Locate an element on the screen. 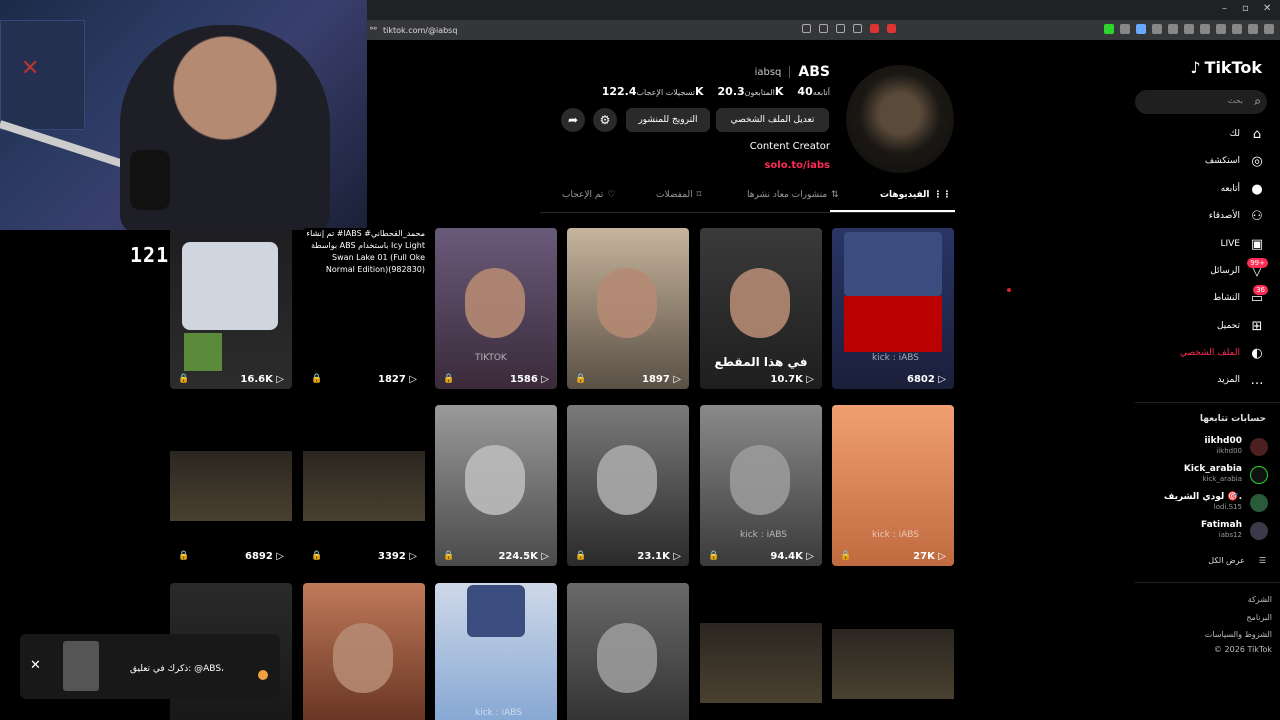 The width and height of the screenshot is (1280, 720). nav-explore: استكشف ◎ is located at coordinates (1207, 161).